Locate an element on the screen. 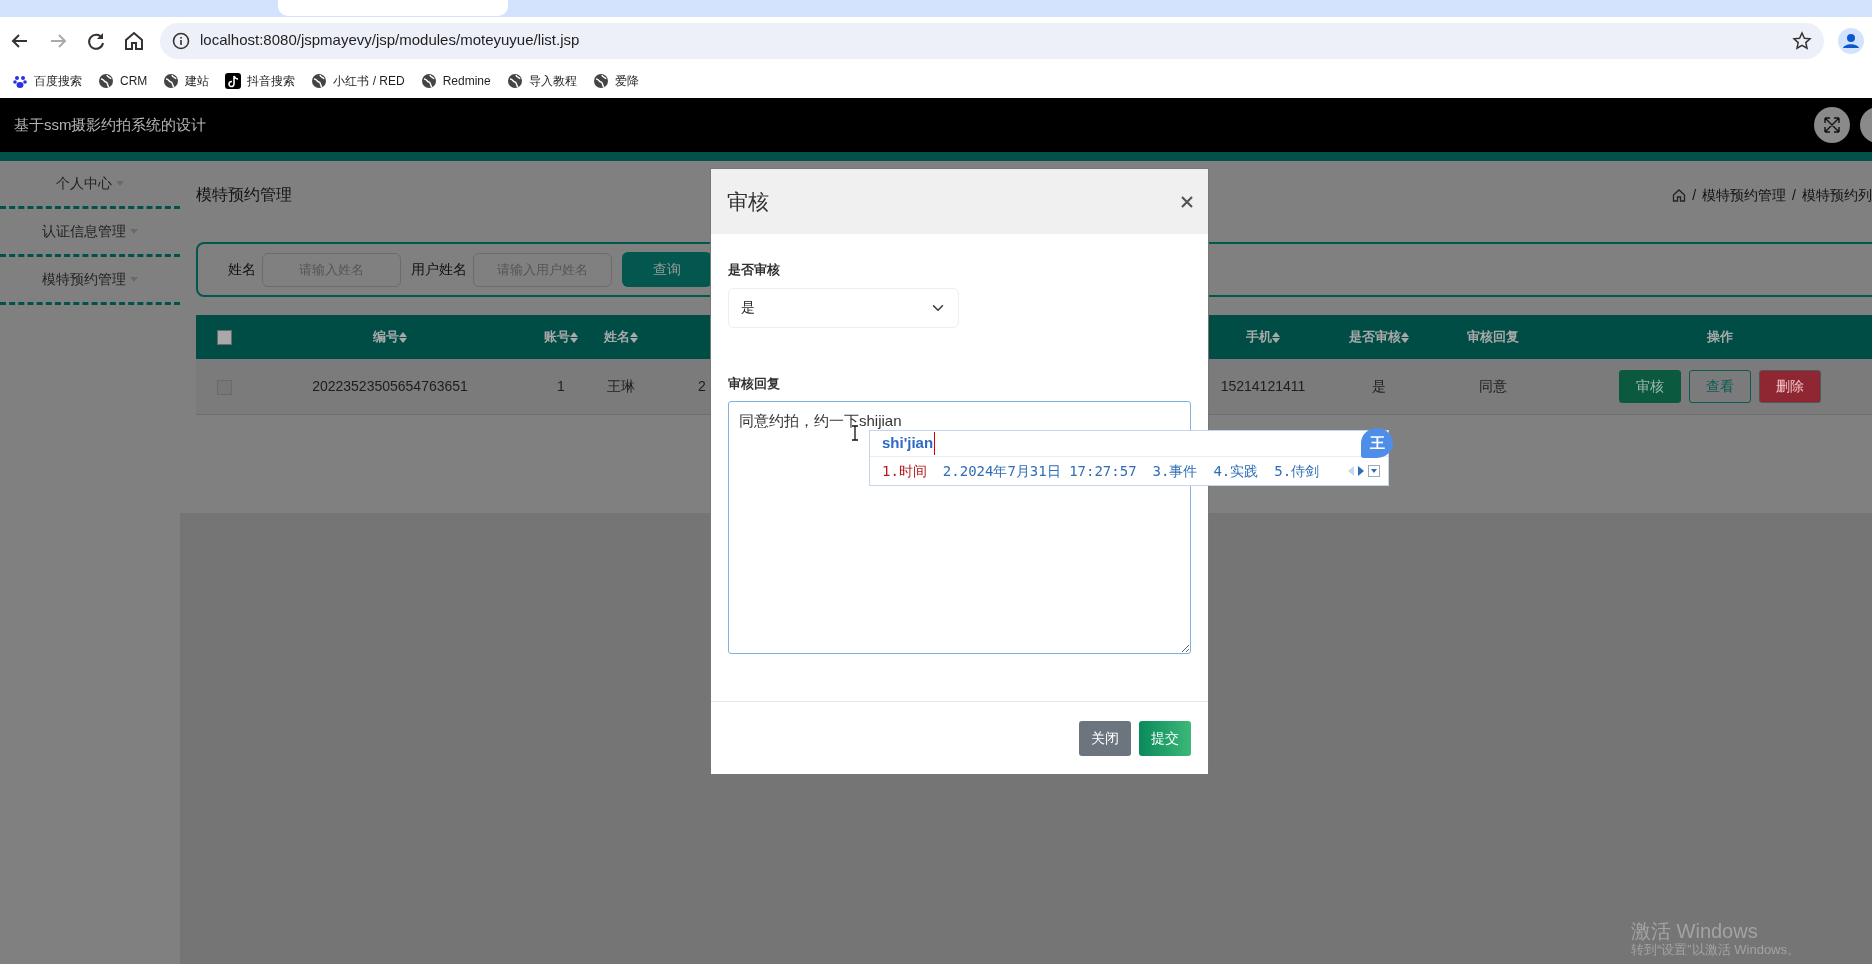 The image size is (1872, 964). expand-icon is located at coordinates (1374, 471).